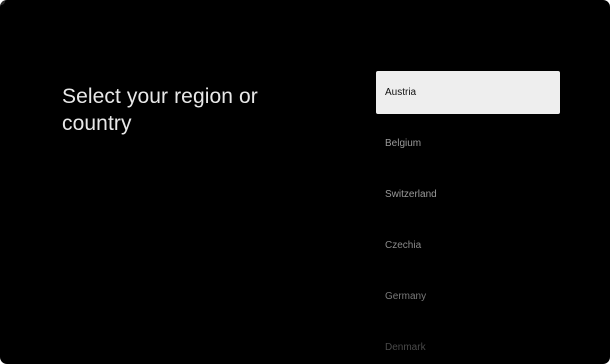  Describe the element at coordinates (160, 110) in the screenshot. I see `page-title: Select your region or country` at that location.